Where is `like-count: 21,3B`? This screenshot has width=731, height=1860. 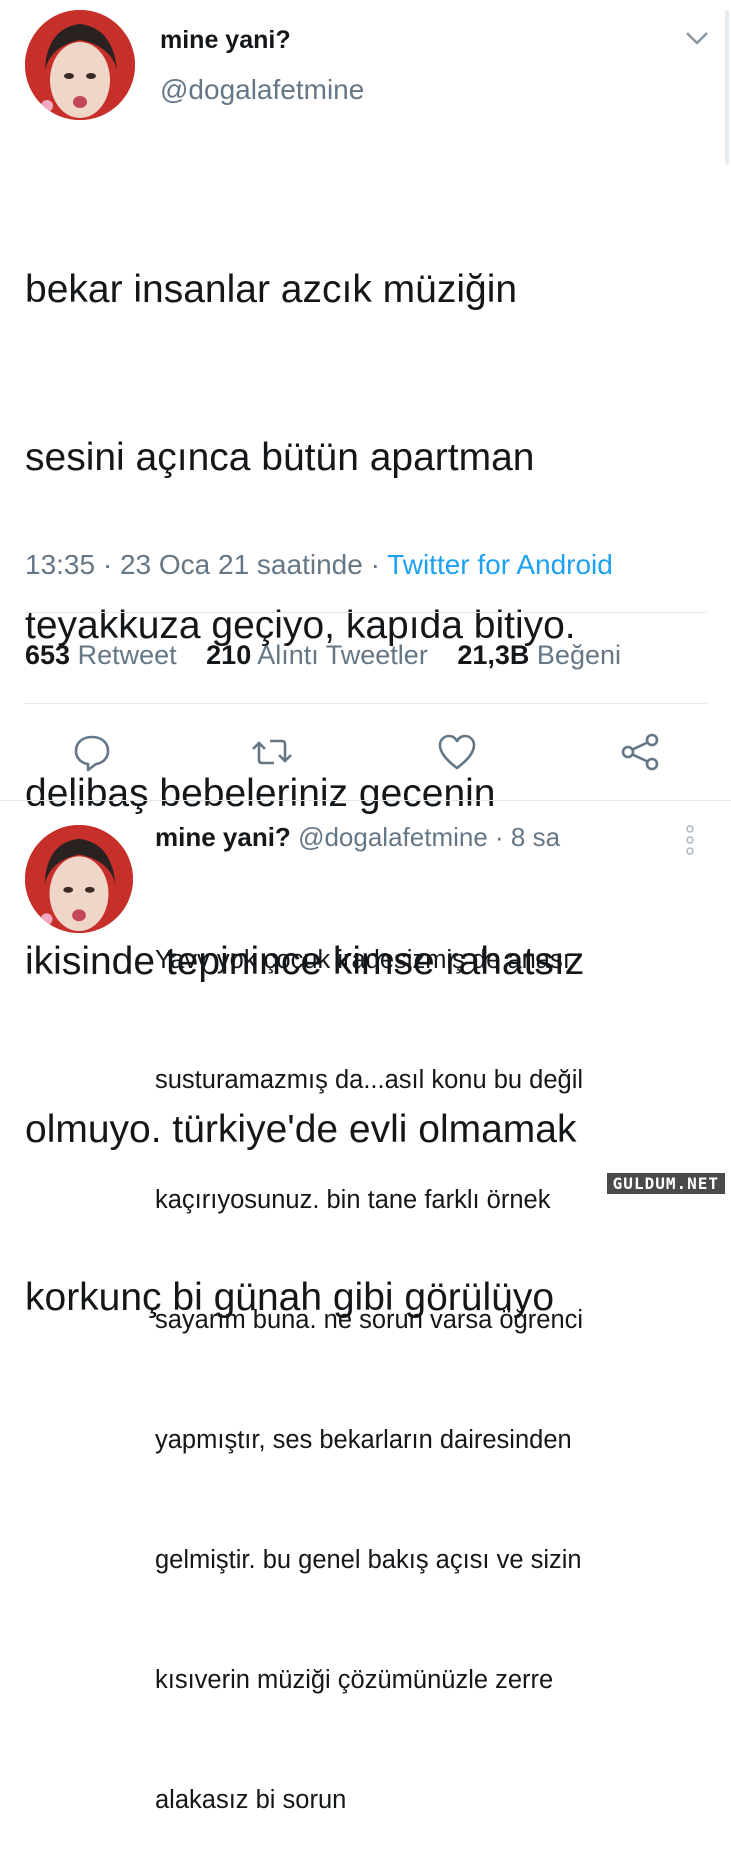 like-count: 21,3B is located at coordinates (493, 655).